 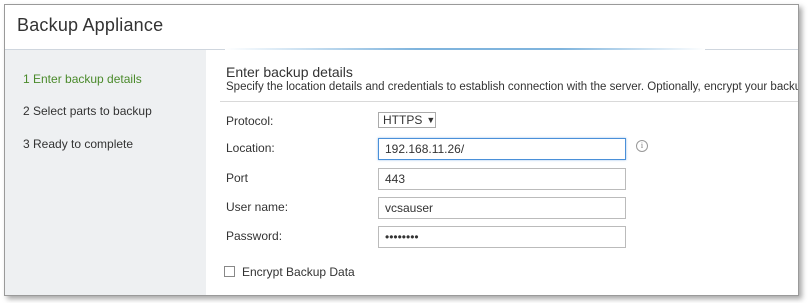 What do you see at coordinates (78, 144) in the screenshot?
I see `step-ready-to-complete: 3 Ready to complete` at bounding box center [78, 144].